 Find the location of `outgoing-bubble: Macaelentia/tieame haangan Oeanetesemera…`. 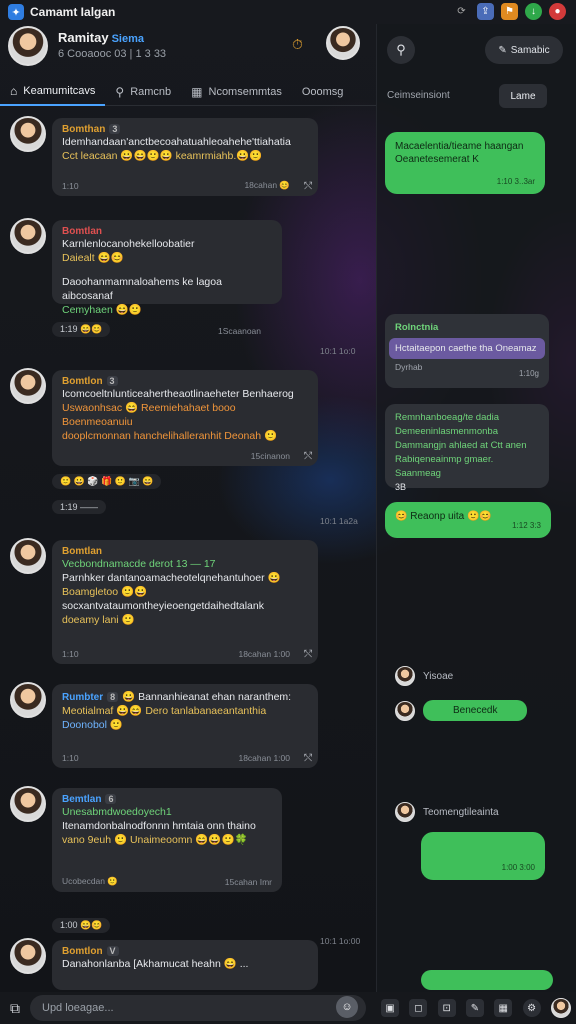

outgoing-bubble: Macaelentia/tieame haangan Oeanetesemera… is located at coordinates (465, 163).